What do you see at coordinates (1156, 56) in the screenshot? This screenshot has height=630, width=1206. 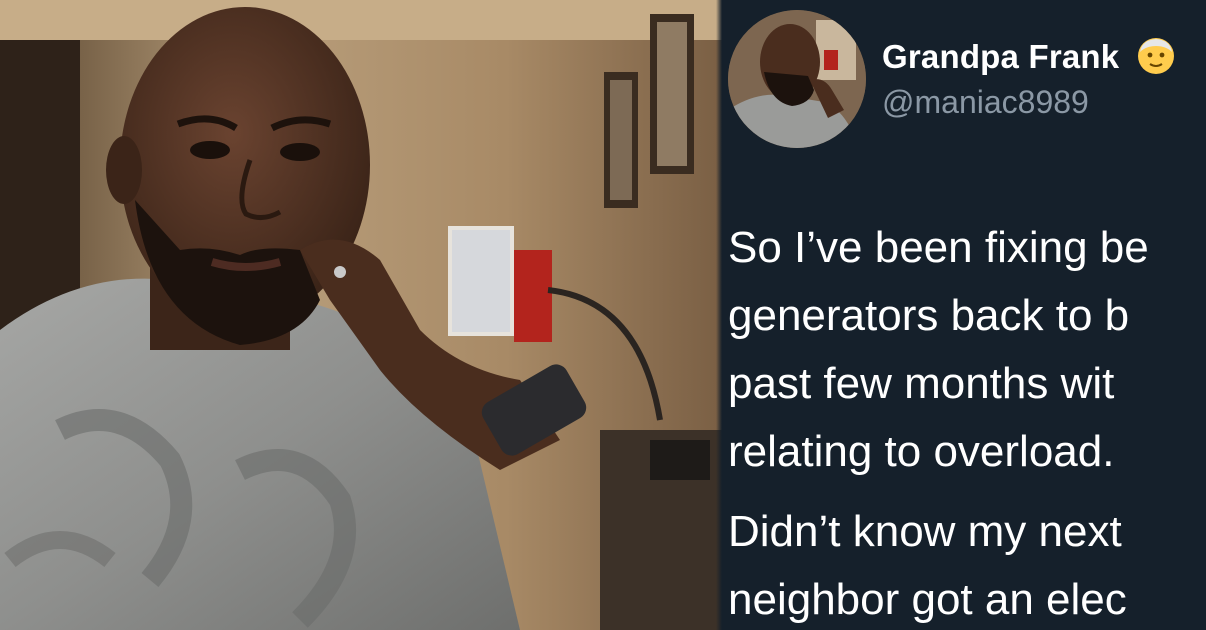 I see `older-man-emoji-icon` at bounding box center [1156, 56].